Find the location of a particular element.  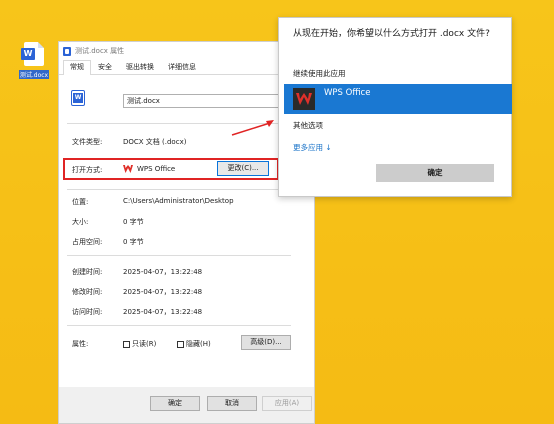

app-option-label: WPS Office is located at coordinates (347, 93).